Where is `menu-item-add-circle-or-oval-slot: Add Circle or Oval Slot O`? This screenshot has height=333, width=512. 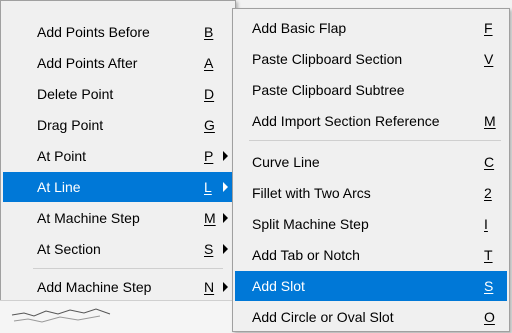 menu-item-add-circle-or-oval-slot: Add Circle or Oval Slot O is located at coordinates (371, 317).